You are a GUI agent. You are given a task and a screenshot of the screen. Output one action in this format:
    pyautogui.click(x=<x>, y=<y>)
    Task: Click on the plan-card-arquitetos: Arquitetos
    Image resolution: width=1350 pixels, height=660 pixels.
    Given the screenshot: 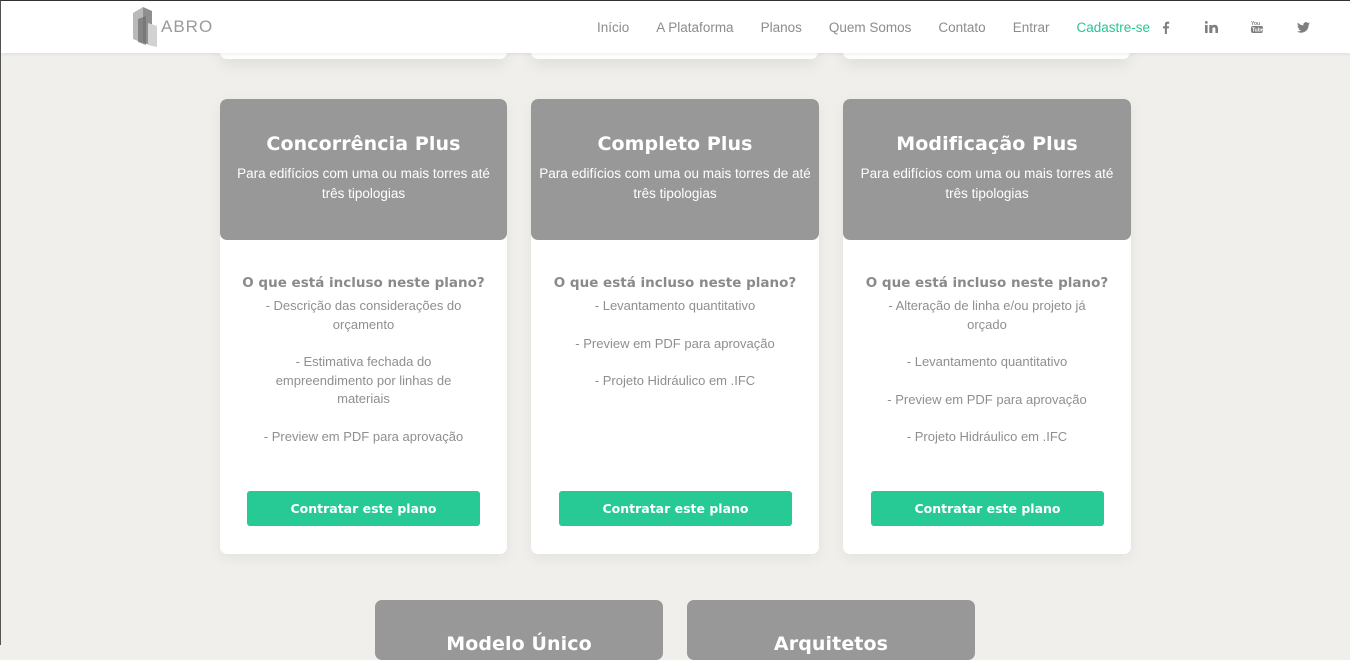 What is the action you would take?
    pyautogui.click(x=831, y=630)
    